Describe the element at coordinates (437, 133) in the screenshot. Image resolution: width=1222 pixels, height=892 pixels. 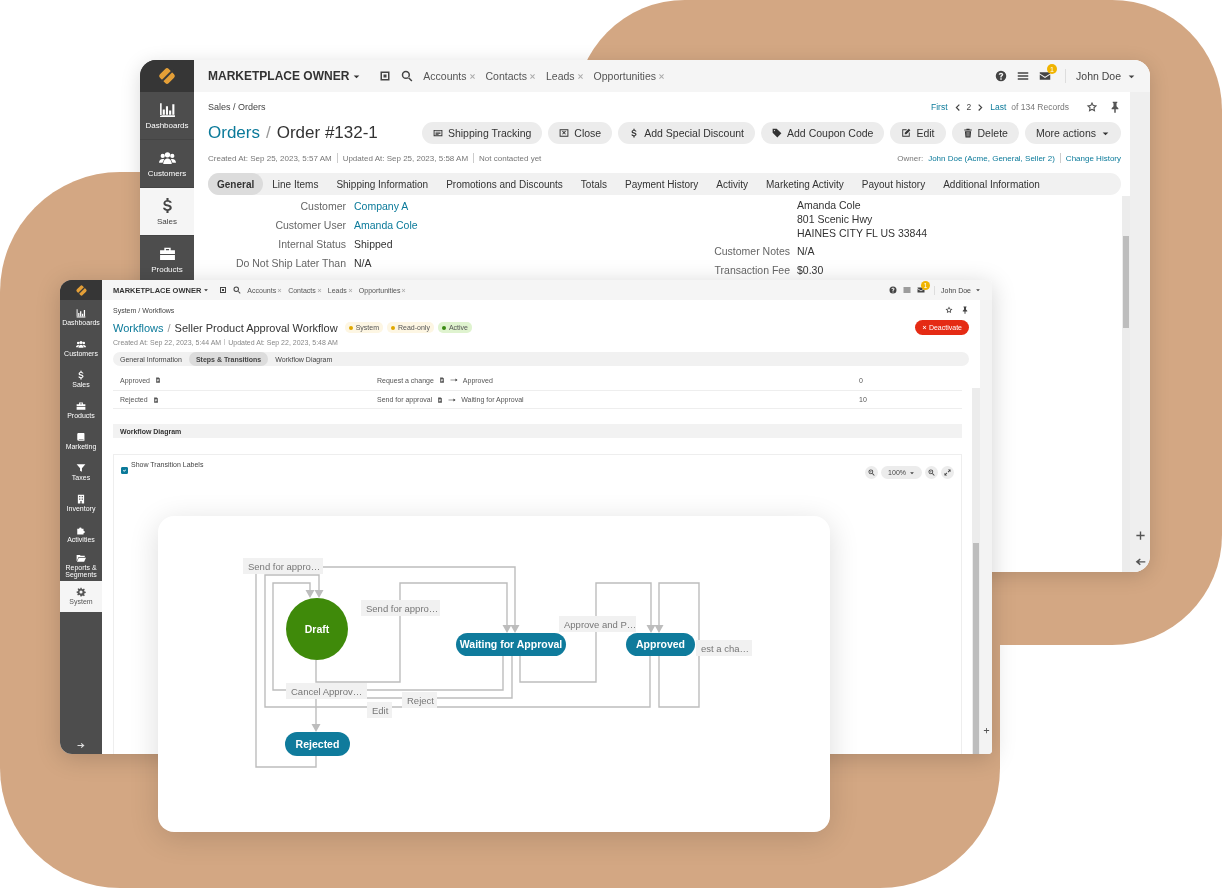
I see `list-card-icon` at that location.